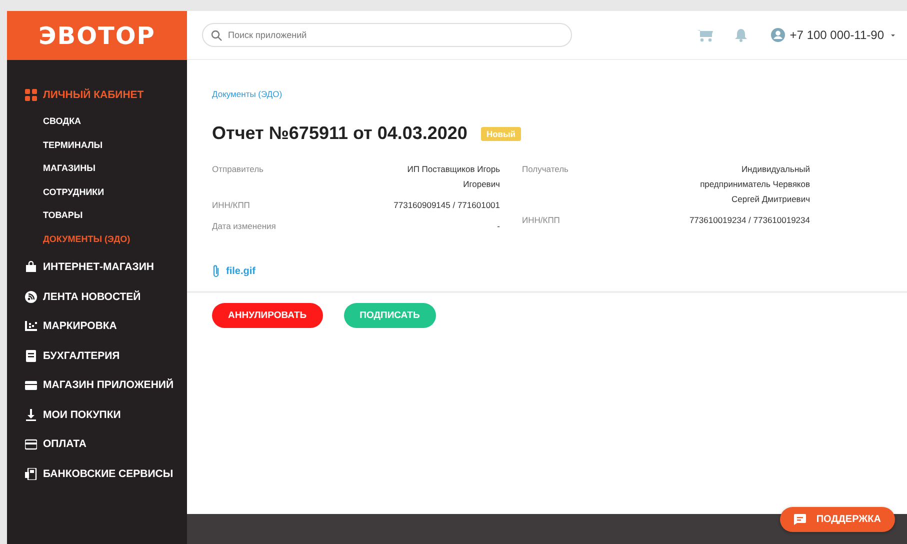 This screenshot has height=544, width=907. I want to click on sidebar-subitem: ДОКУМЕНТЫ (ЭДО), so click(115, 238).